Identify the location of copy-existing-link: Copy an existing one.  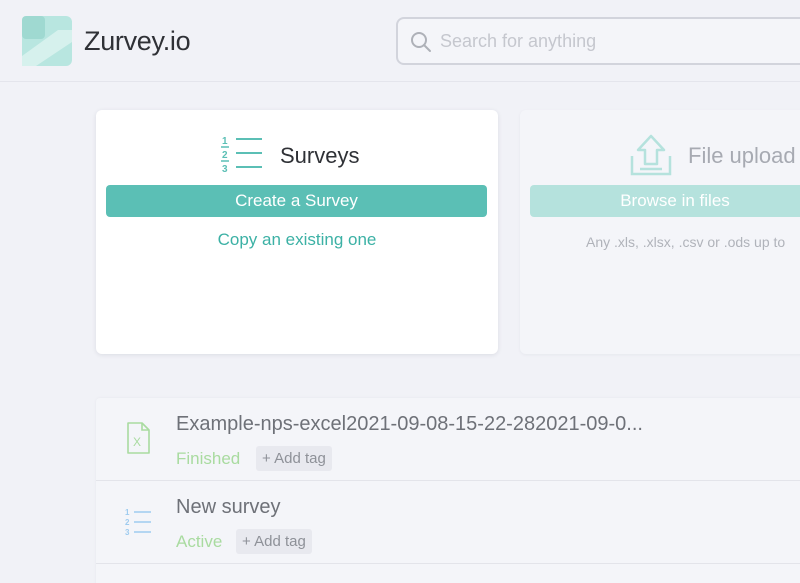
(297, 240).